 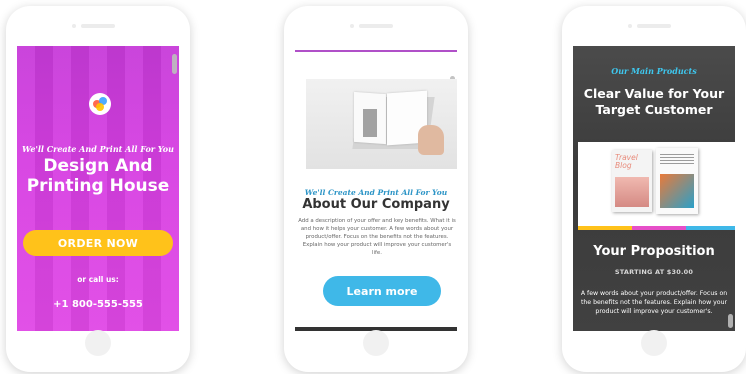 I want to click on section-eyebrow: Our Main Products, so click(x=654, y=71).